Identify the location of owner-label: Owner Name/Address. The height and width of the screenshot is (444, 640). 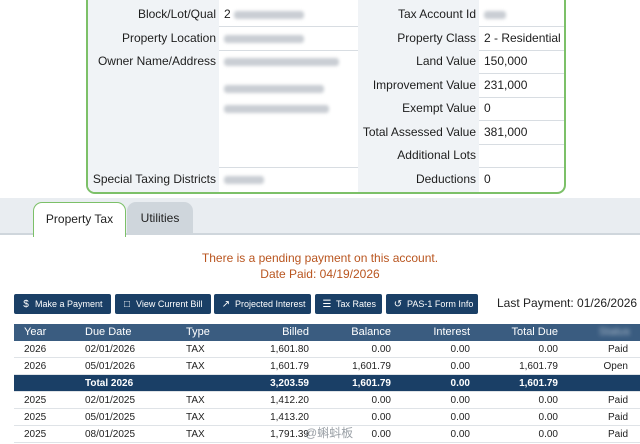
(156, 61).